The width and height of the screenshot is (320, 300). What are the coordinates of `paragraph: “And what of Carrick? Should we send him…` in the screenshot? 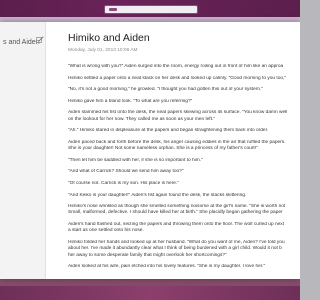 It's located at (126, 172).